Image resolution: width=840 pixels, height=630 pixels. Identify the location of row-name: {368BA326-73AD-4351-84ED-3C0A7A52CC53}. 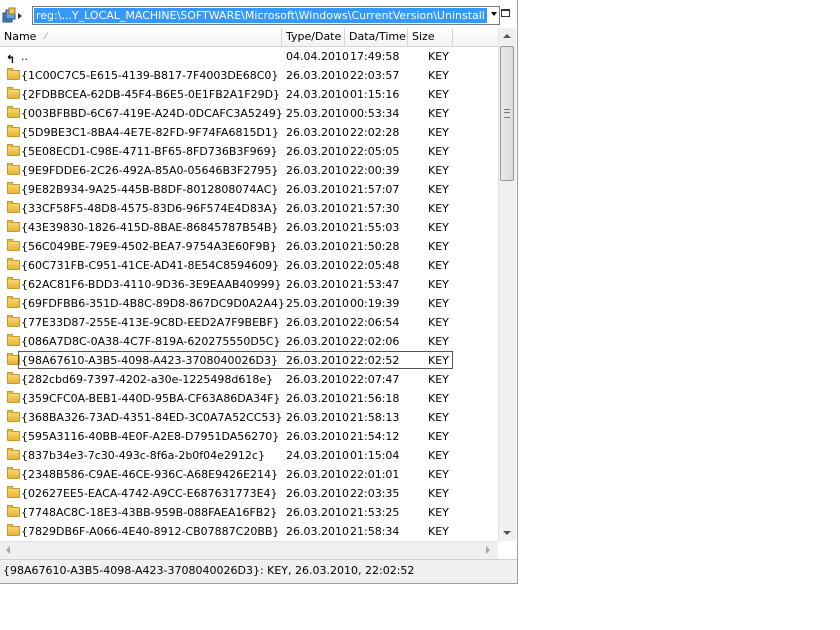
(152, 417).